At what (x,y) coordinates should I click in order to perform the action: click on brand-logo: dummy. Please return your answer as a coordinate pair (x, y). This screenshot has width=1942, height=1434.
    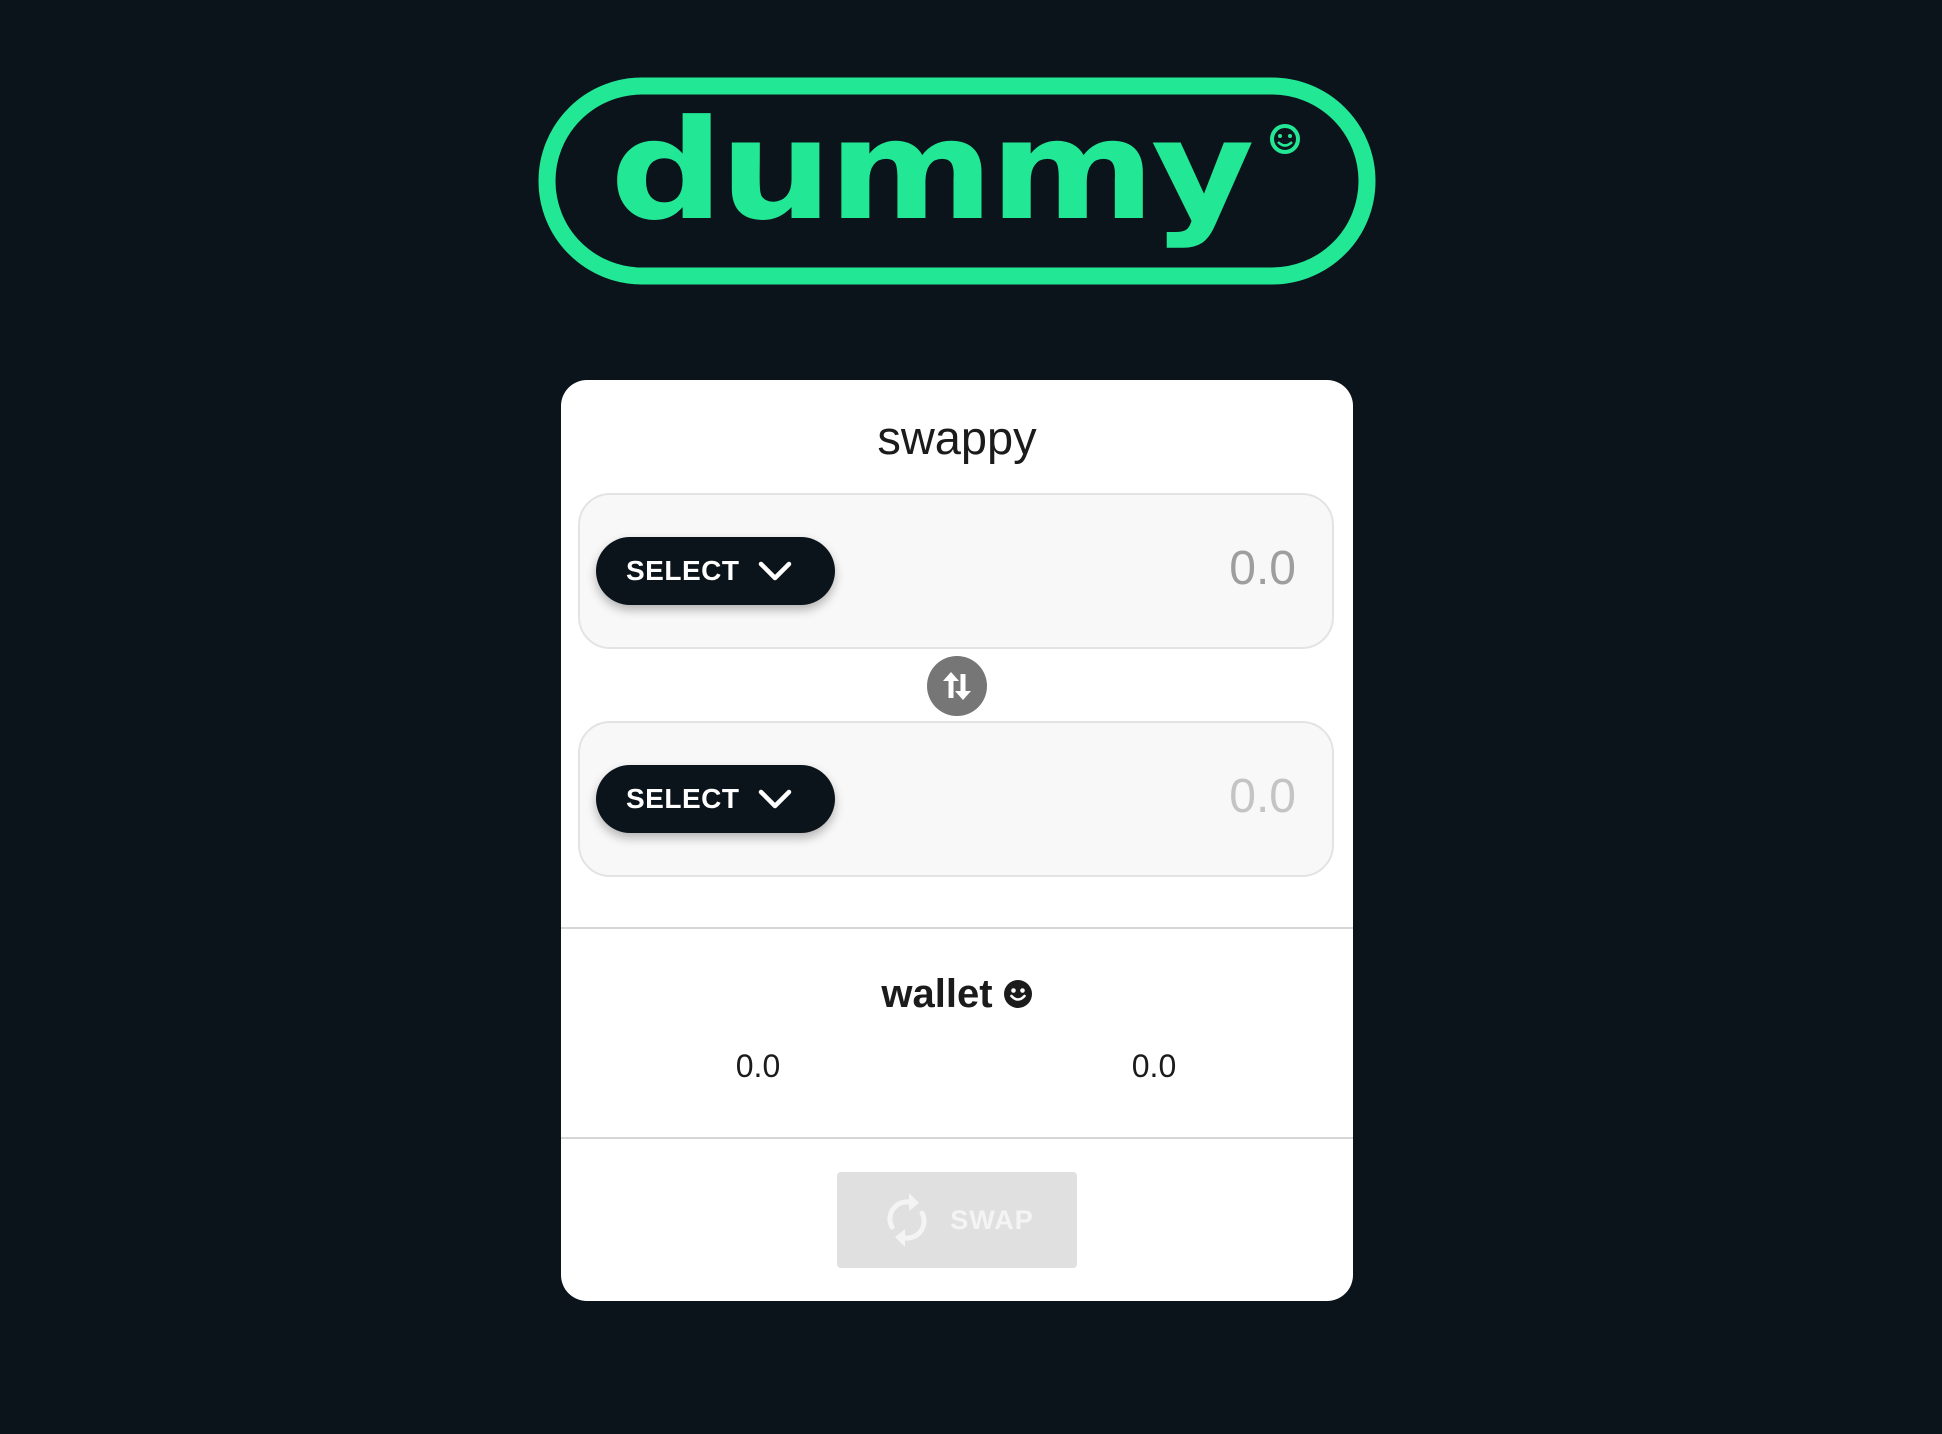
    Looking at the image, I should click on (957, 181).